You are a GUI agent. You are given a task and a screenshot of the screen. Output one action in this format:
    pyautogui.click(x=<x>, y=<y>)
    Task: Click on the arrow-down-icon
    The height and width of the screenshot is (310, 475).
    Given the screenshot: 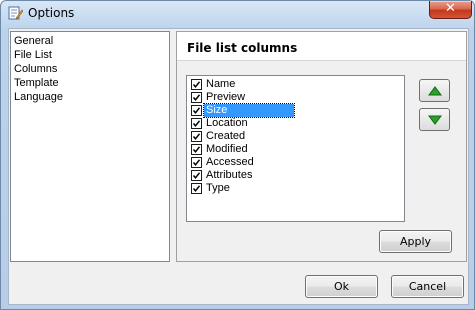 What is the action you would take?
    pyautogui.click(x=435, y=120)
    